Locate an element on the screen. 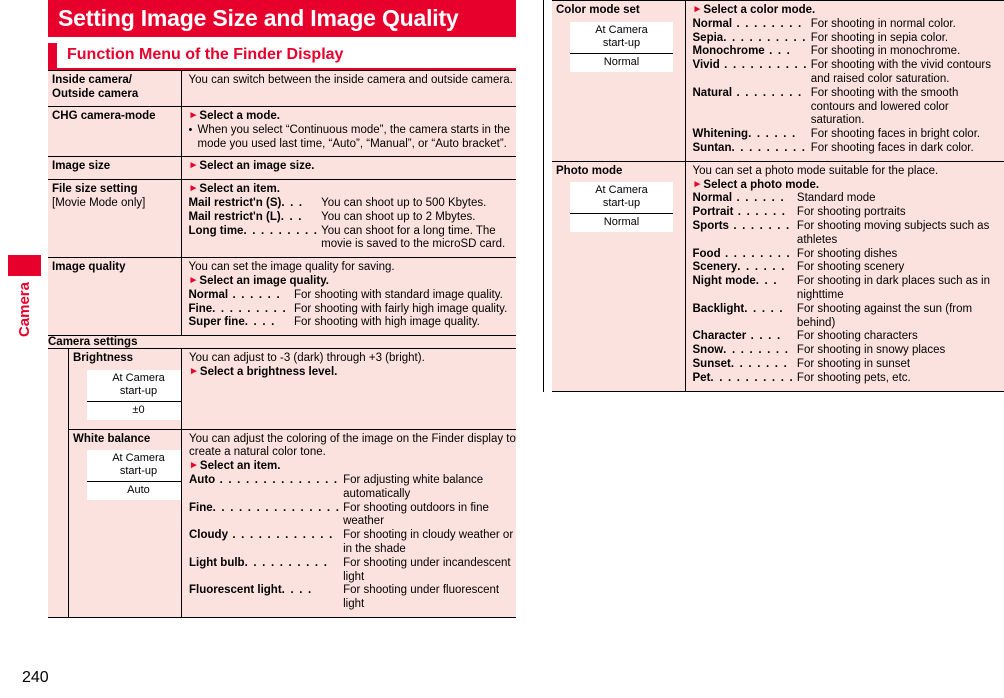 Image resolution: width=1004 pixels, height=698 pixels. startup-default-box: At Camera start-up ±0 is located at coordinates (138, 394).